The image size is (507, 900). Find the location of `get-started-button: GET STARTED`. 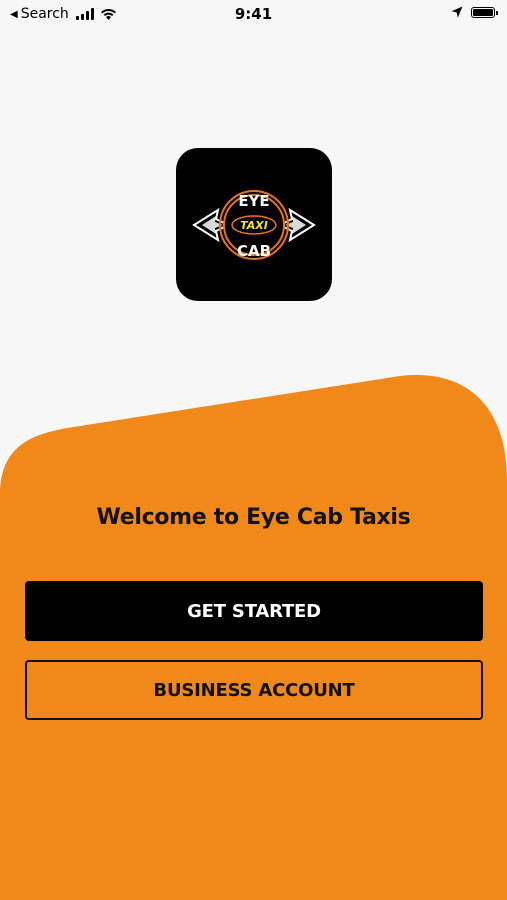

get-started-button: GET STARTED is located at coordinates (254, 611).